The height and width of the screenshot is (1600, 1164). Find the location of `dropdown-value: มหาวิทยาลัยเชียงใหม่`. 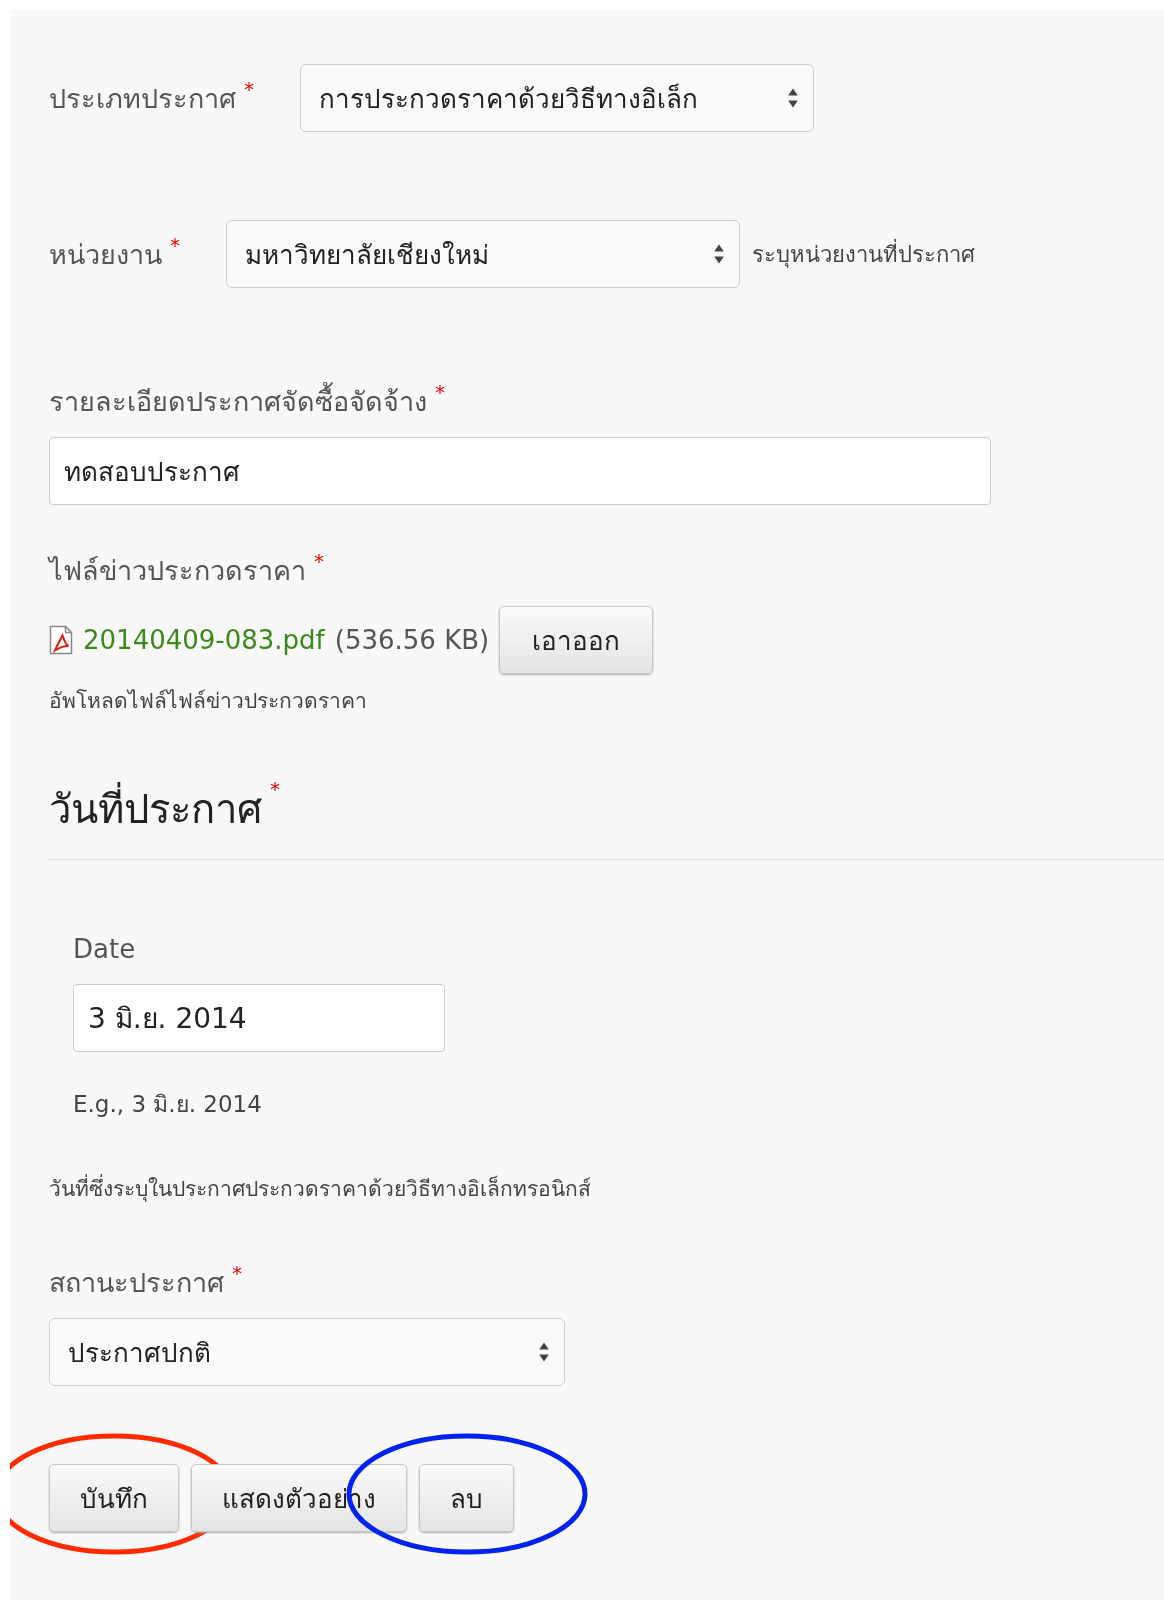

dropdown-value: มหาวิทยาลัยเชียงใหม่ is located at coordinates (367, 255).